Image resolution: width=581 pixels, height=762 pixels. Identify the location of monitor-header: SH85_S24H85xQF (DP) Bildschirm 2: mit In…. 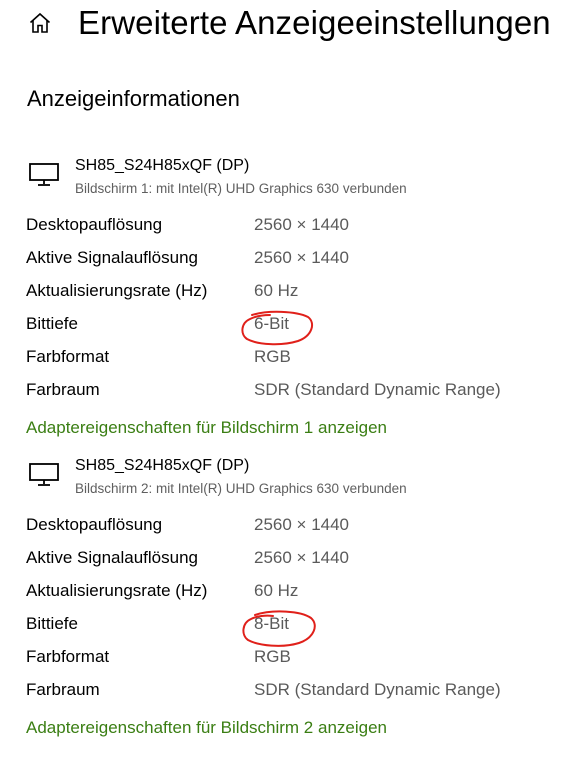
(296, 480).